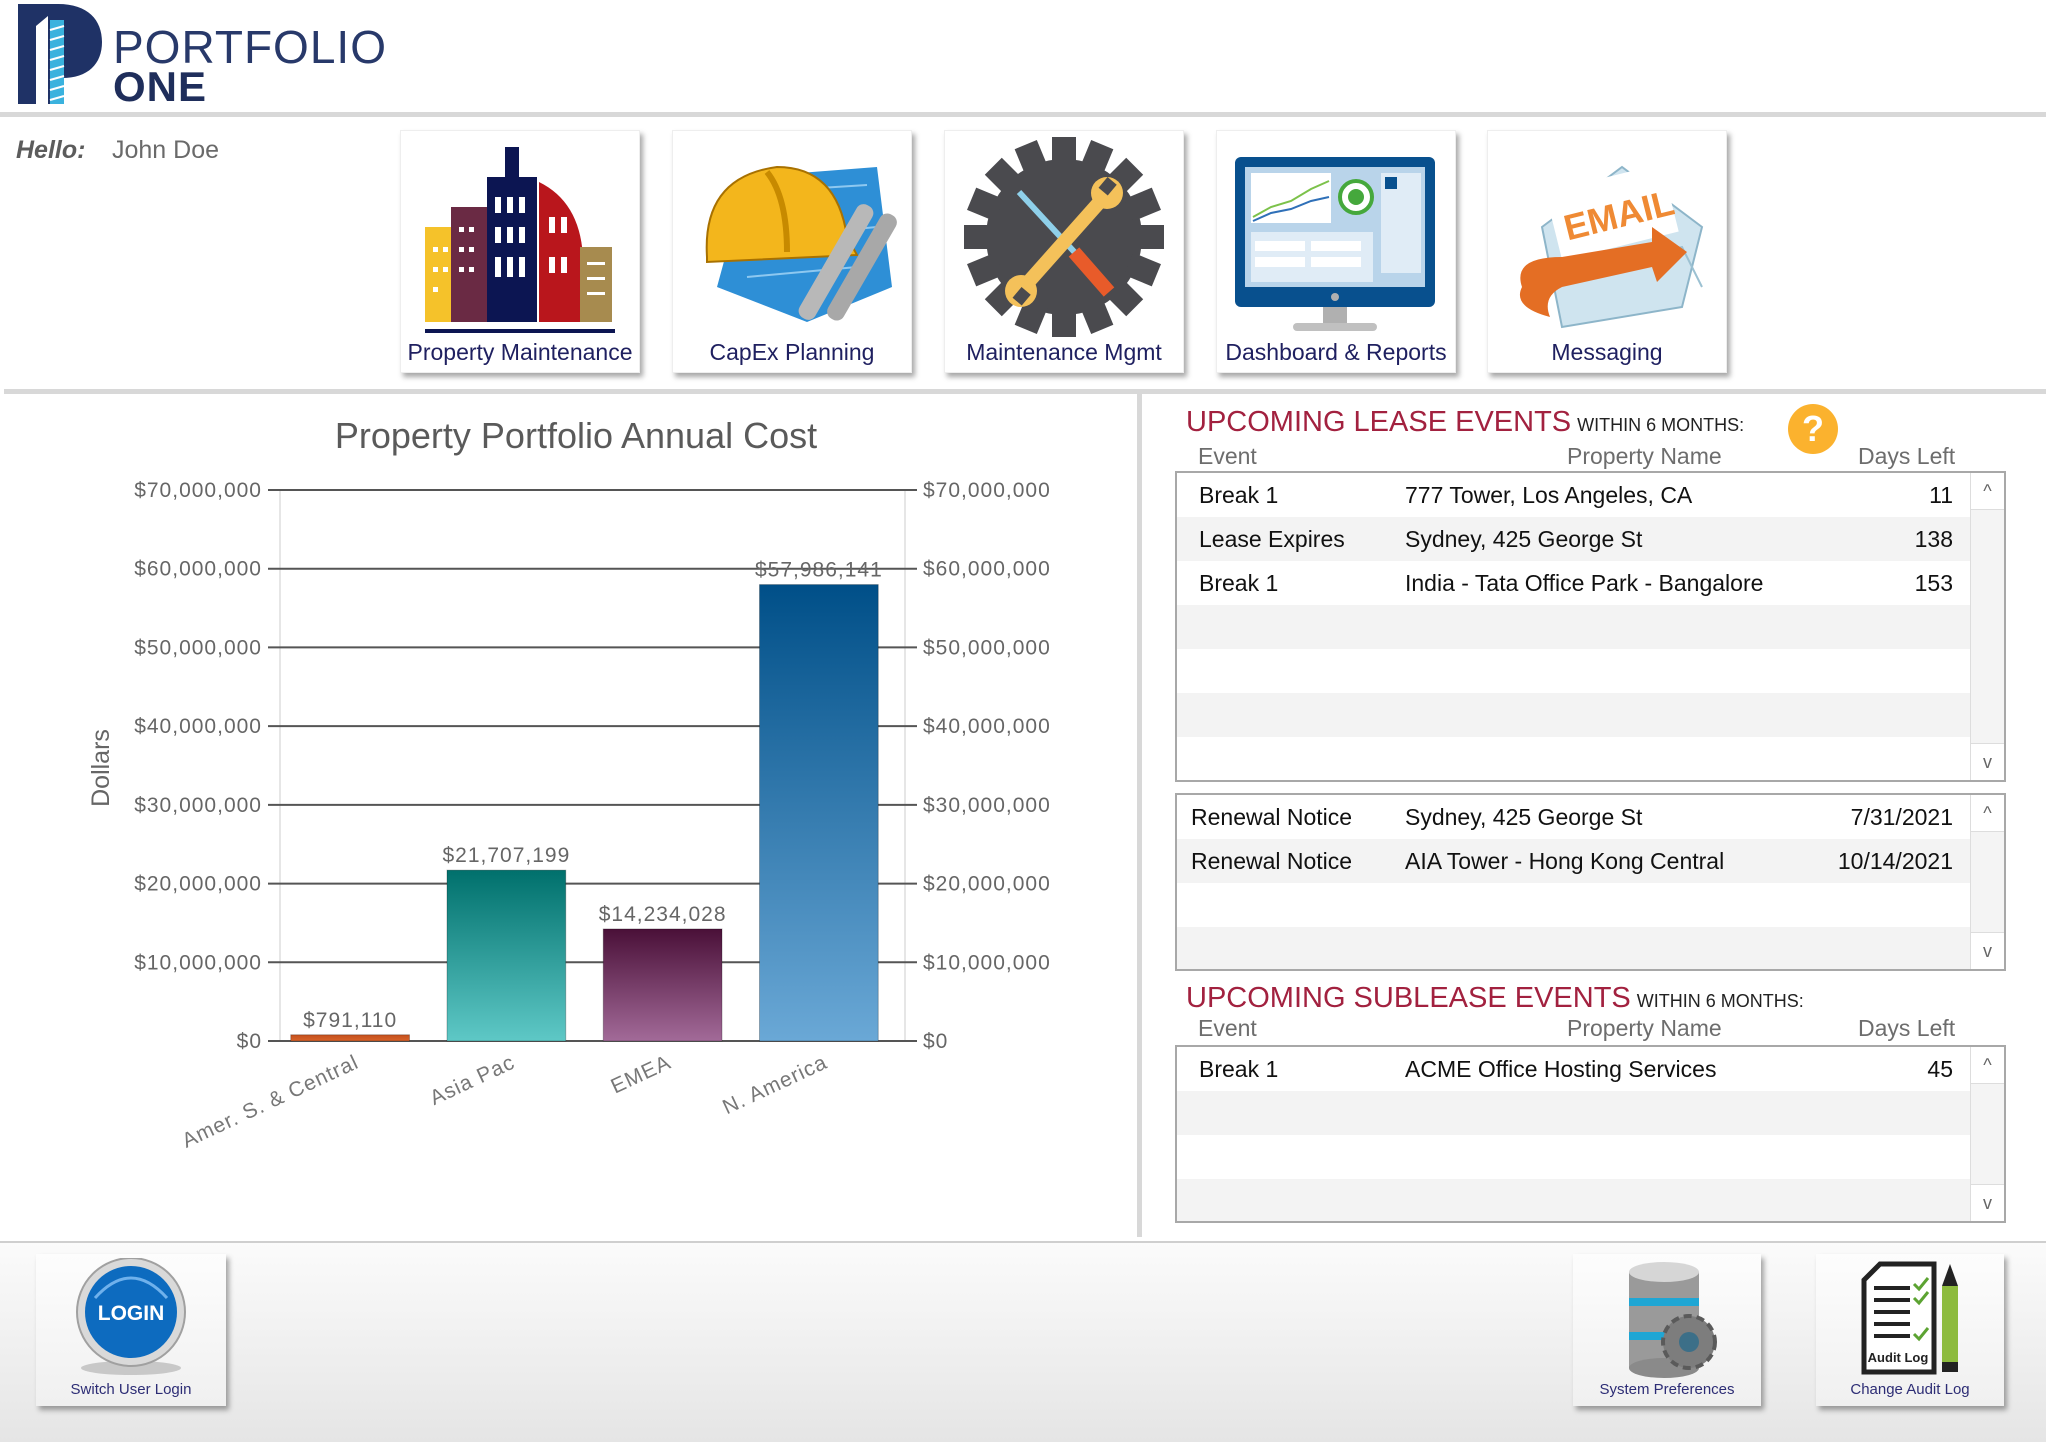  Describe the element at coordinates (1907, 456) in the screenshot. I see `column-header-days-left: Days Left` at that location.